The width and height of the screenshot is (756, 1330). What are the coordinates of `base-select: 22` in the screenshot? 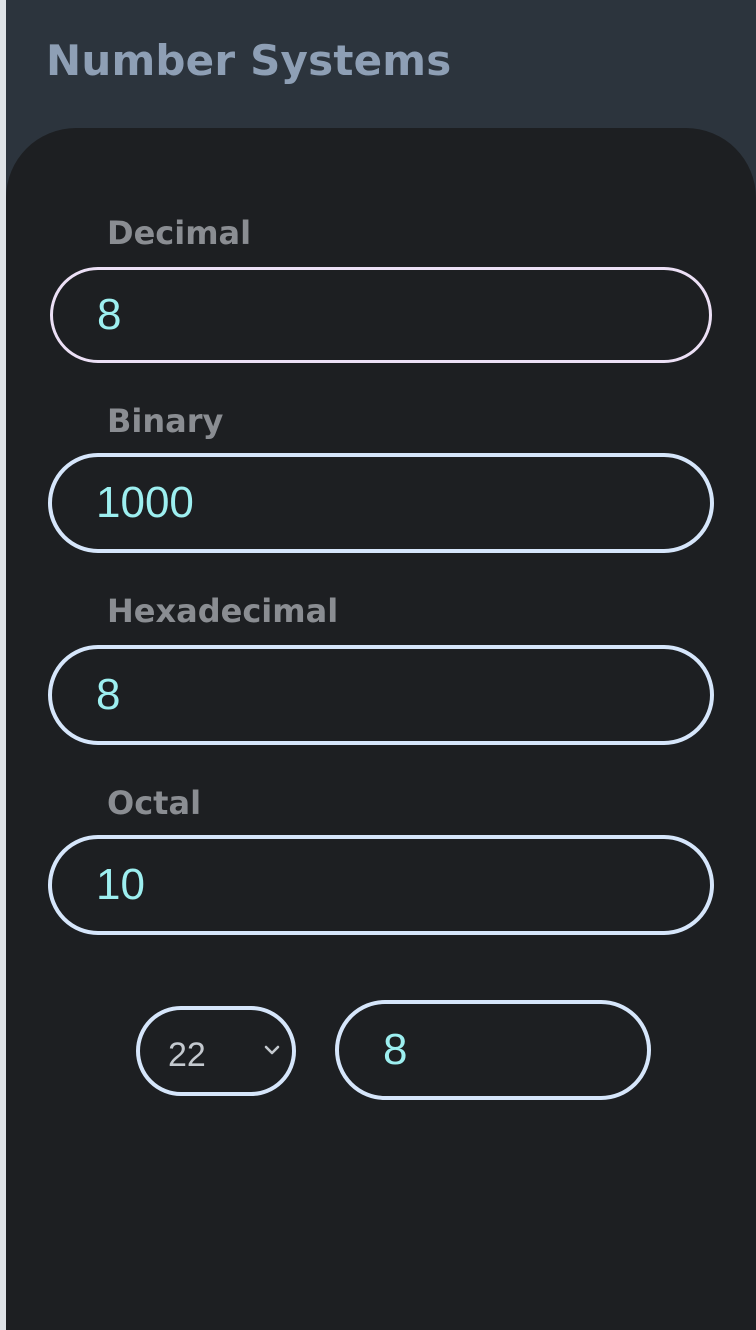 It's located at (216, 1051).